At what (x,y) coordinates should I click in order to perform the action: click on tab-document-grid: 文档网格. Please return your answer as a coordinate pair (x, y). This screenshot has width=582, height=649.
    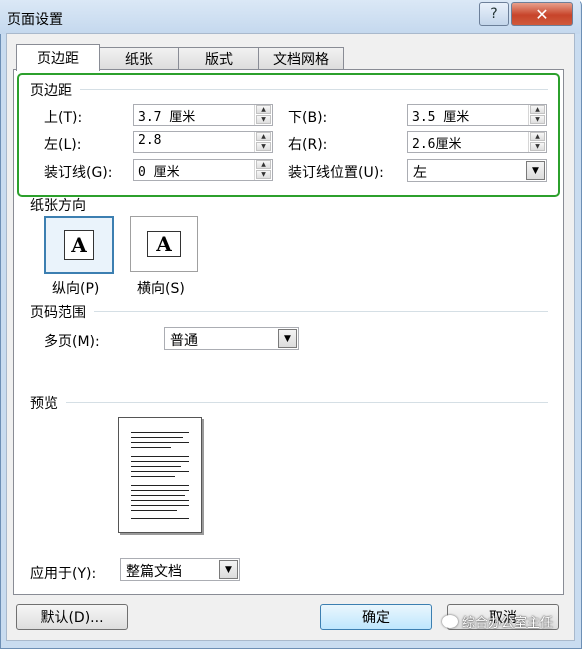
    Looking at the image, I should click on (301, 58).